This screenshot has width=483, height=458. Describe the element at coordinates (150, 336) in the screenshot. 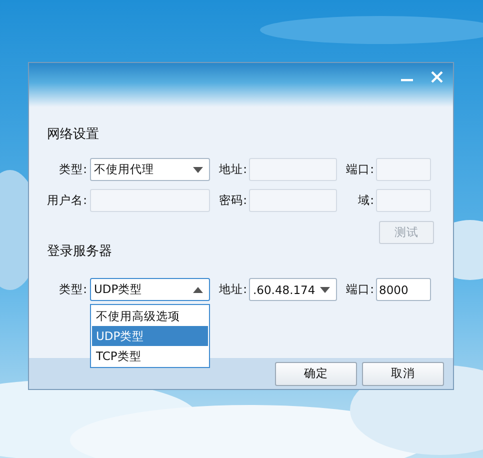

I see `dropdown-option: UDP类型` at that location.